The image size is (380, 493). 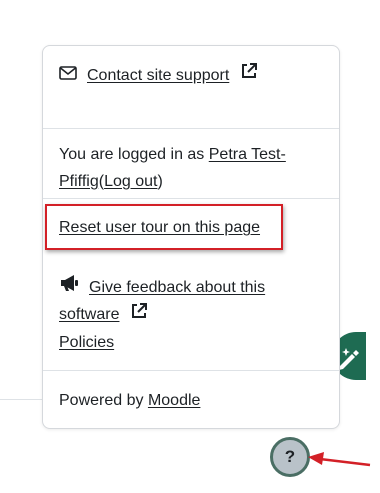 What do you see at coordinates (68, 75) in the screenshot?
I see `envelope-icon` at bounding box center [68, 75].